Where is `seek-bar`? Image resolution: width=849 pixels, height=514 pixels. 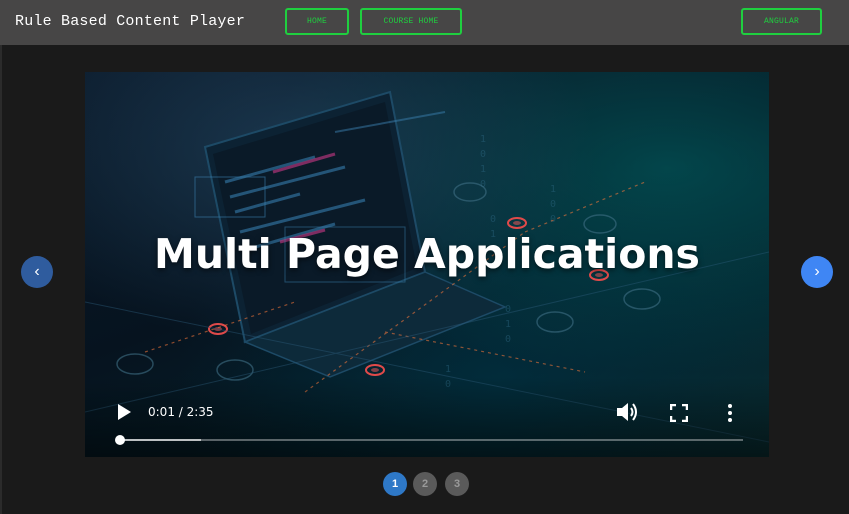
seek-bar is located at coordinates (429, 440).